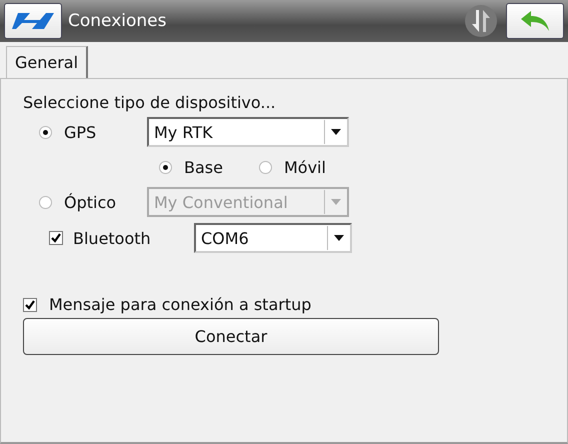 Image resolution: width=568 pixels, height=444 pixels. Describe the element at coordinates (231, 336) in the screenshot. I see `connect-button: Conectar` at that location.